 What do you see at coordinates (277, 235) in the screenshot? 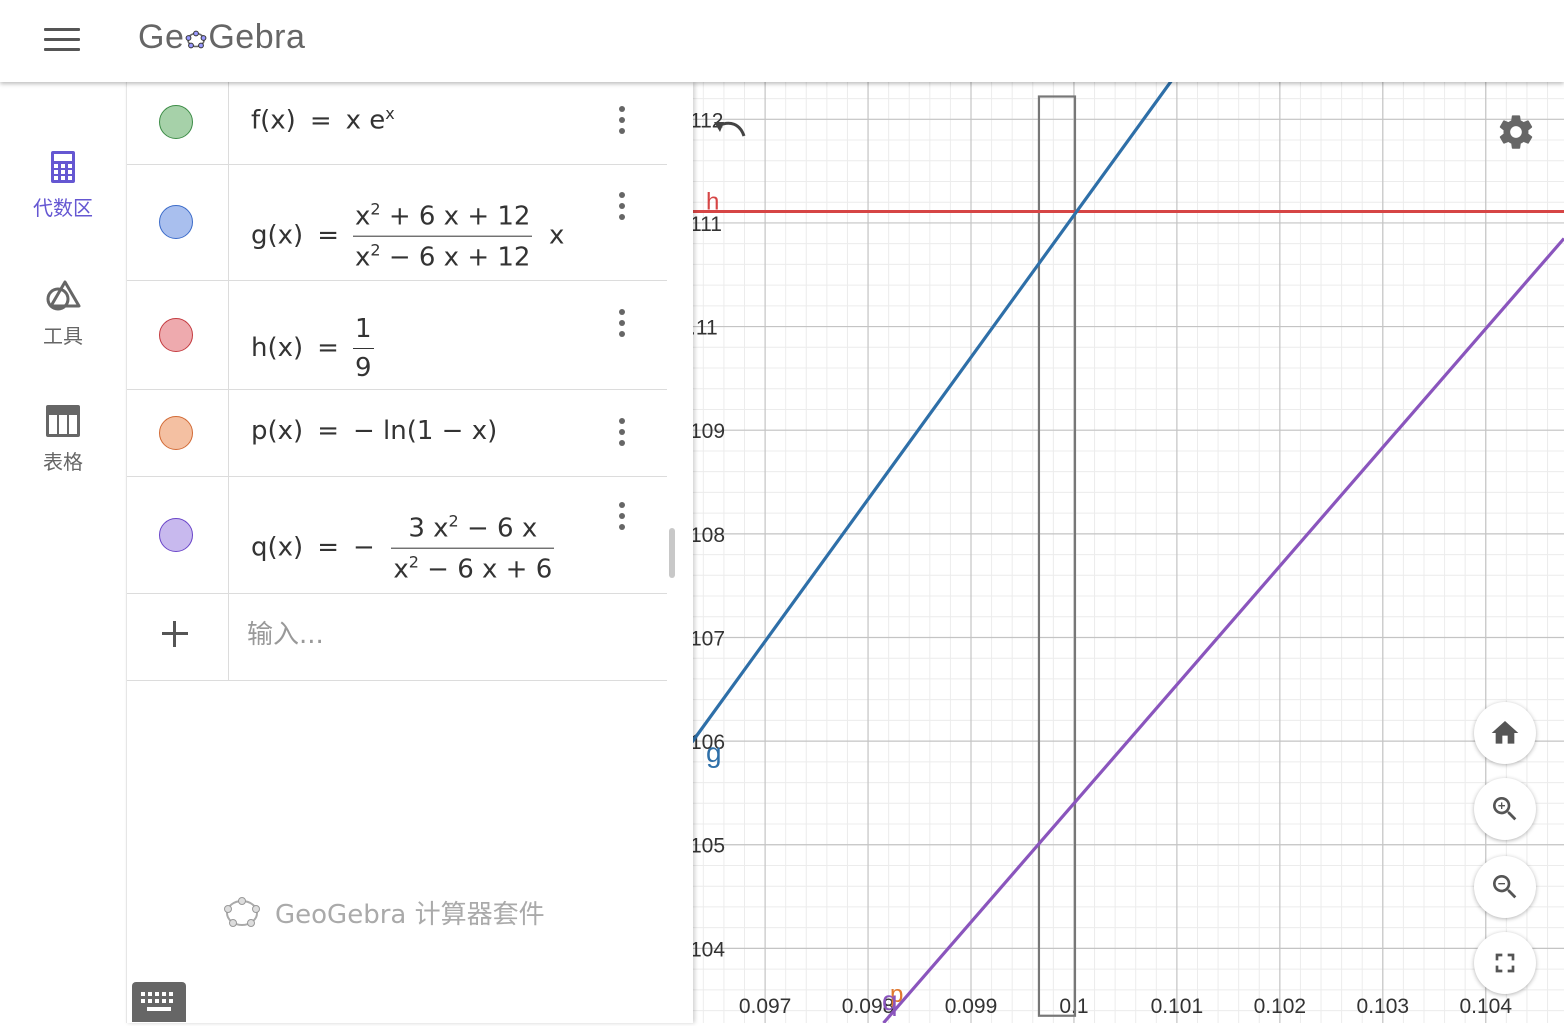
I see `function-name: g(x)` at bounding box center [277, 235].